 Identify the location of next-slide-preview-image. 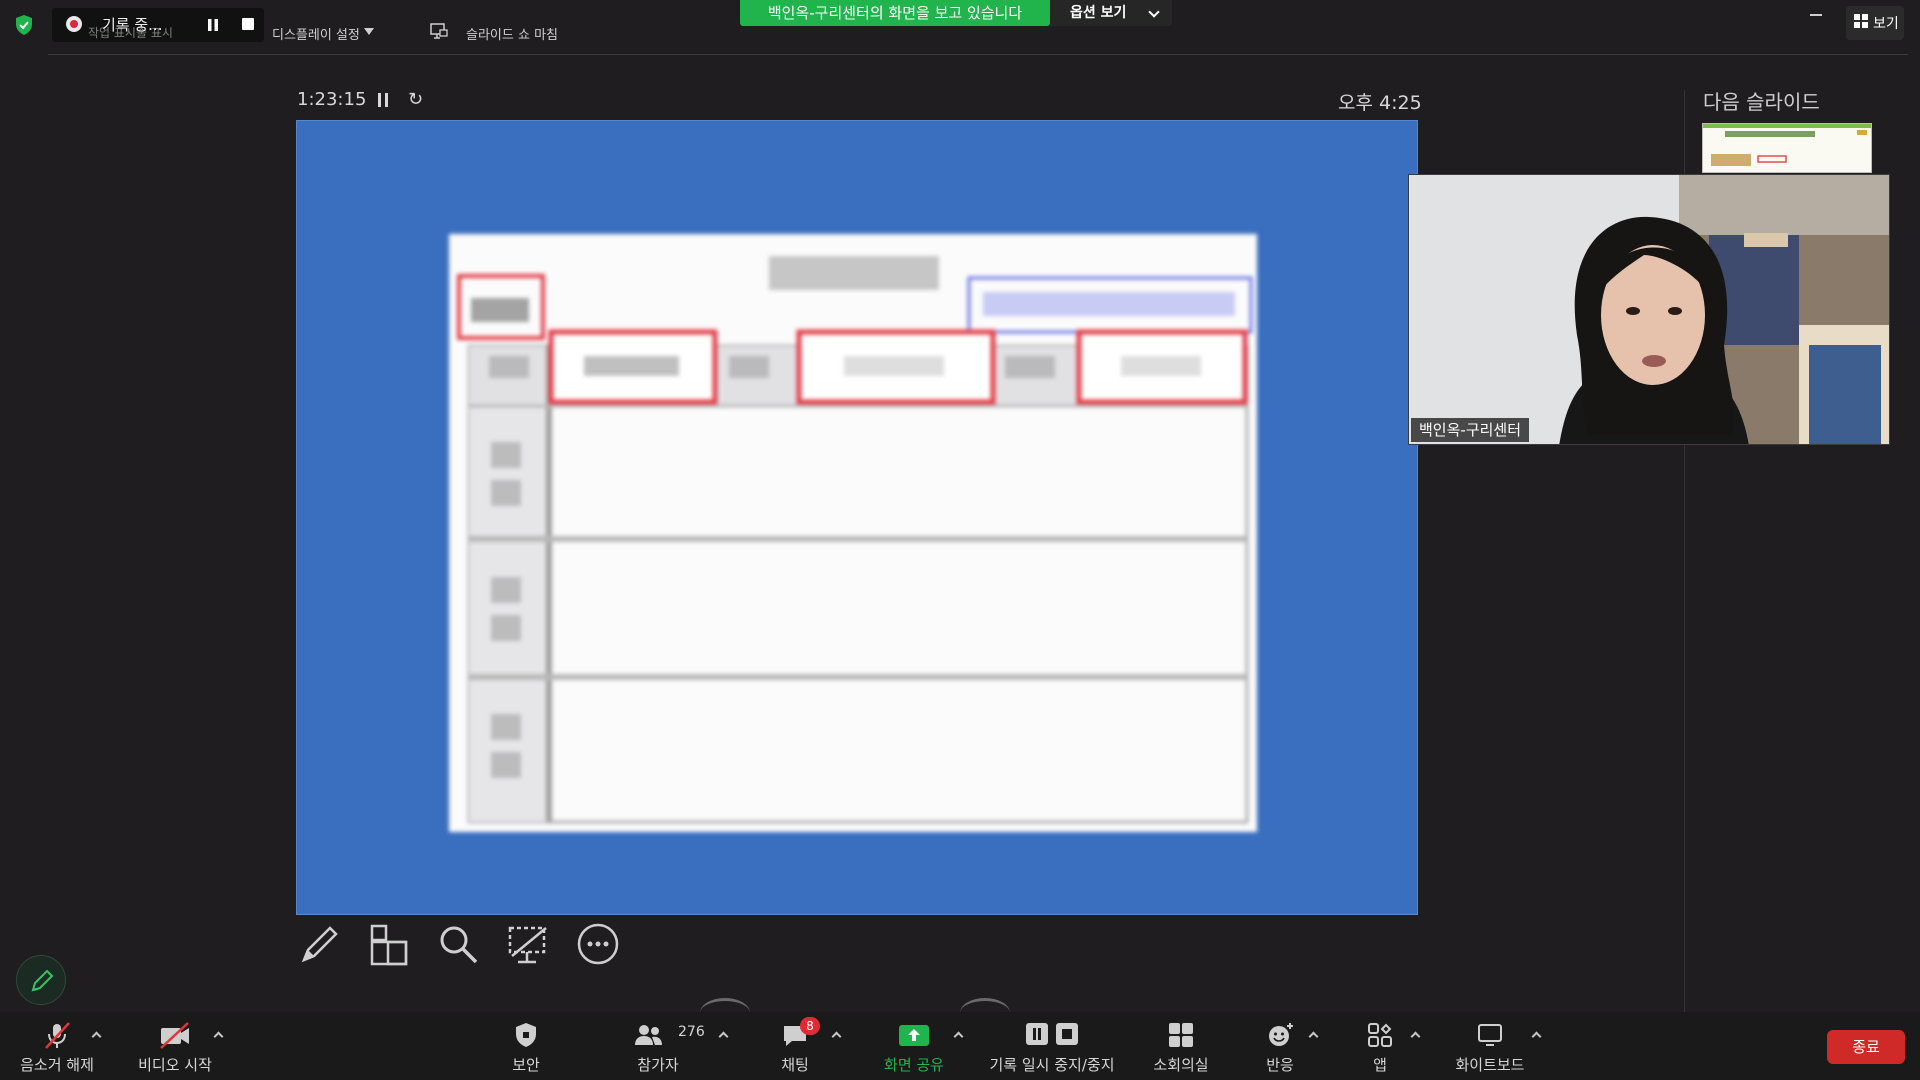
(1787, 145).